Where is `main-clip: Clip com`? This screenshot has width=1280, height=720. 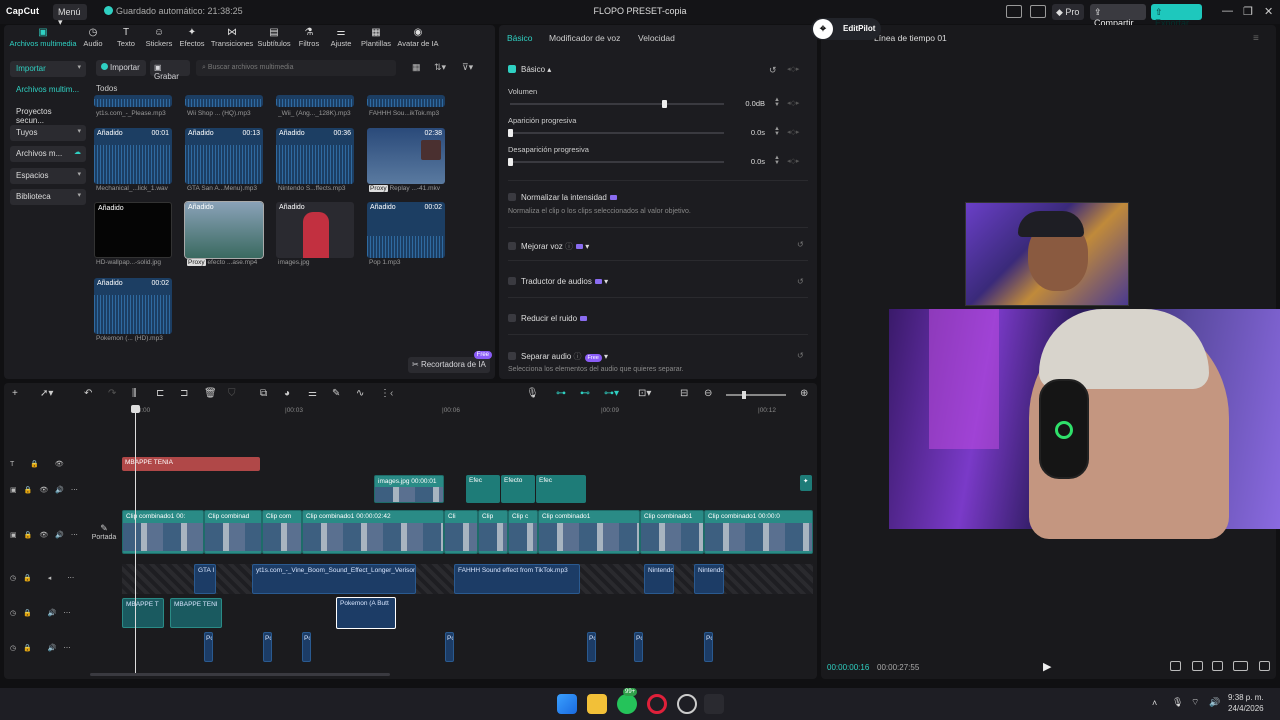 main-clip: Clip com is located at coordinates (282, 532).